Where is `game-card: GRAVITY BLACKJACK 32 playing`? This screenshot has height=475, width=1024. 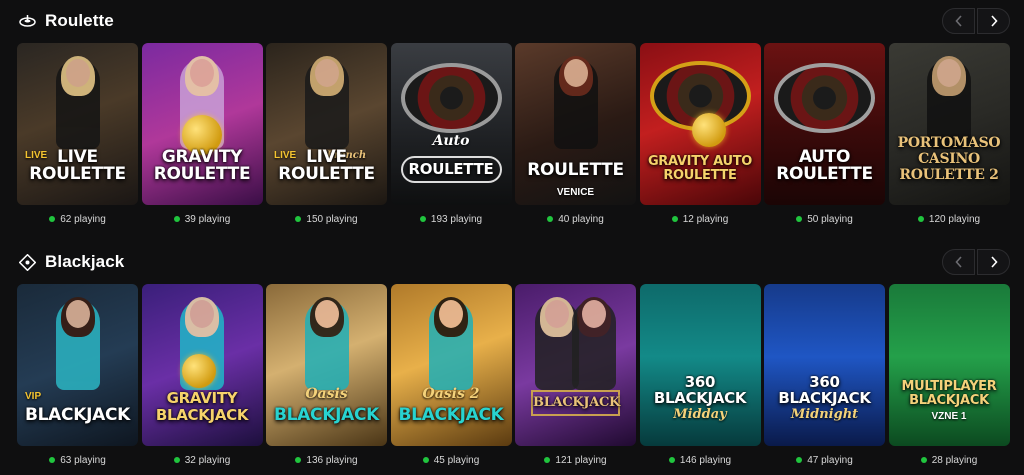 game-card: GRAVITY BLACKJACK 32 playing is located at coordinates (202, 375).